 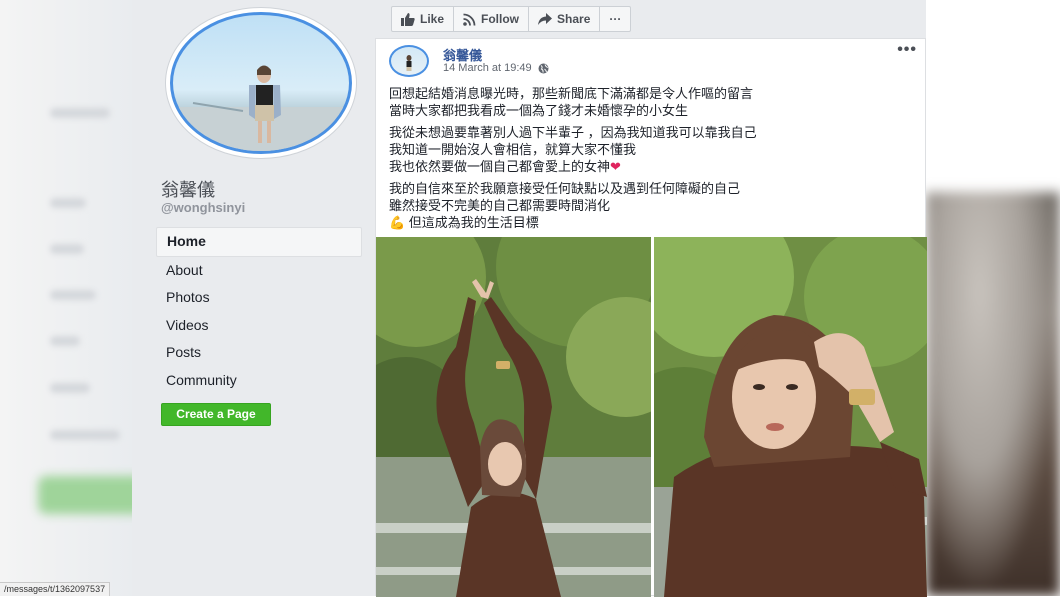 I want to click on profile-picture-frame, so click(x=261, y=83).